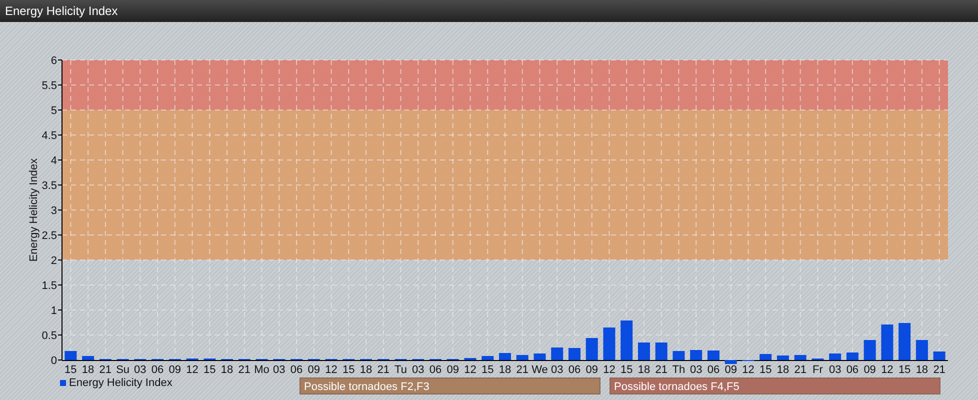  What do you see at coordinates (53, 111) in the screenshot?
I see `y-tick-label: 5` at bounding box center [53, 111].